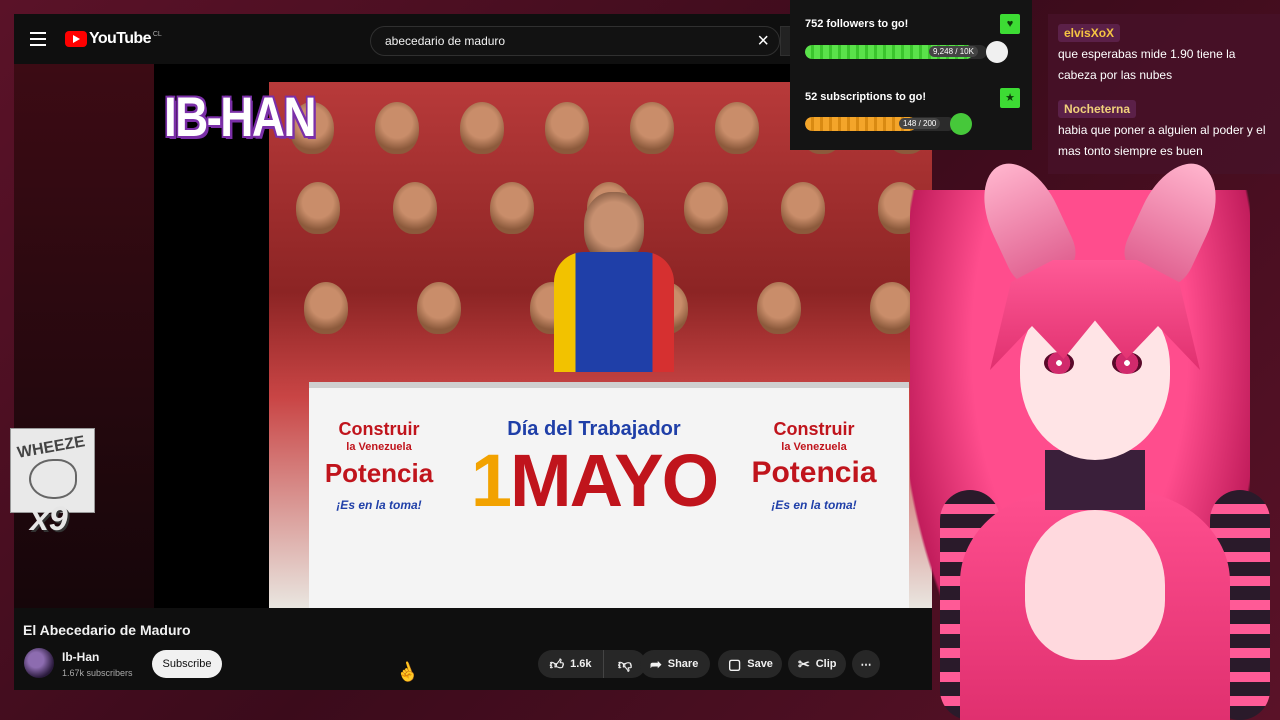  Describe the element at coordinates (953, 51) in the screenshot. I see `follower-goal-count: 9,248 / 10K` at that location.